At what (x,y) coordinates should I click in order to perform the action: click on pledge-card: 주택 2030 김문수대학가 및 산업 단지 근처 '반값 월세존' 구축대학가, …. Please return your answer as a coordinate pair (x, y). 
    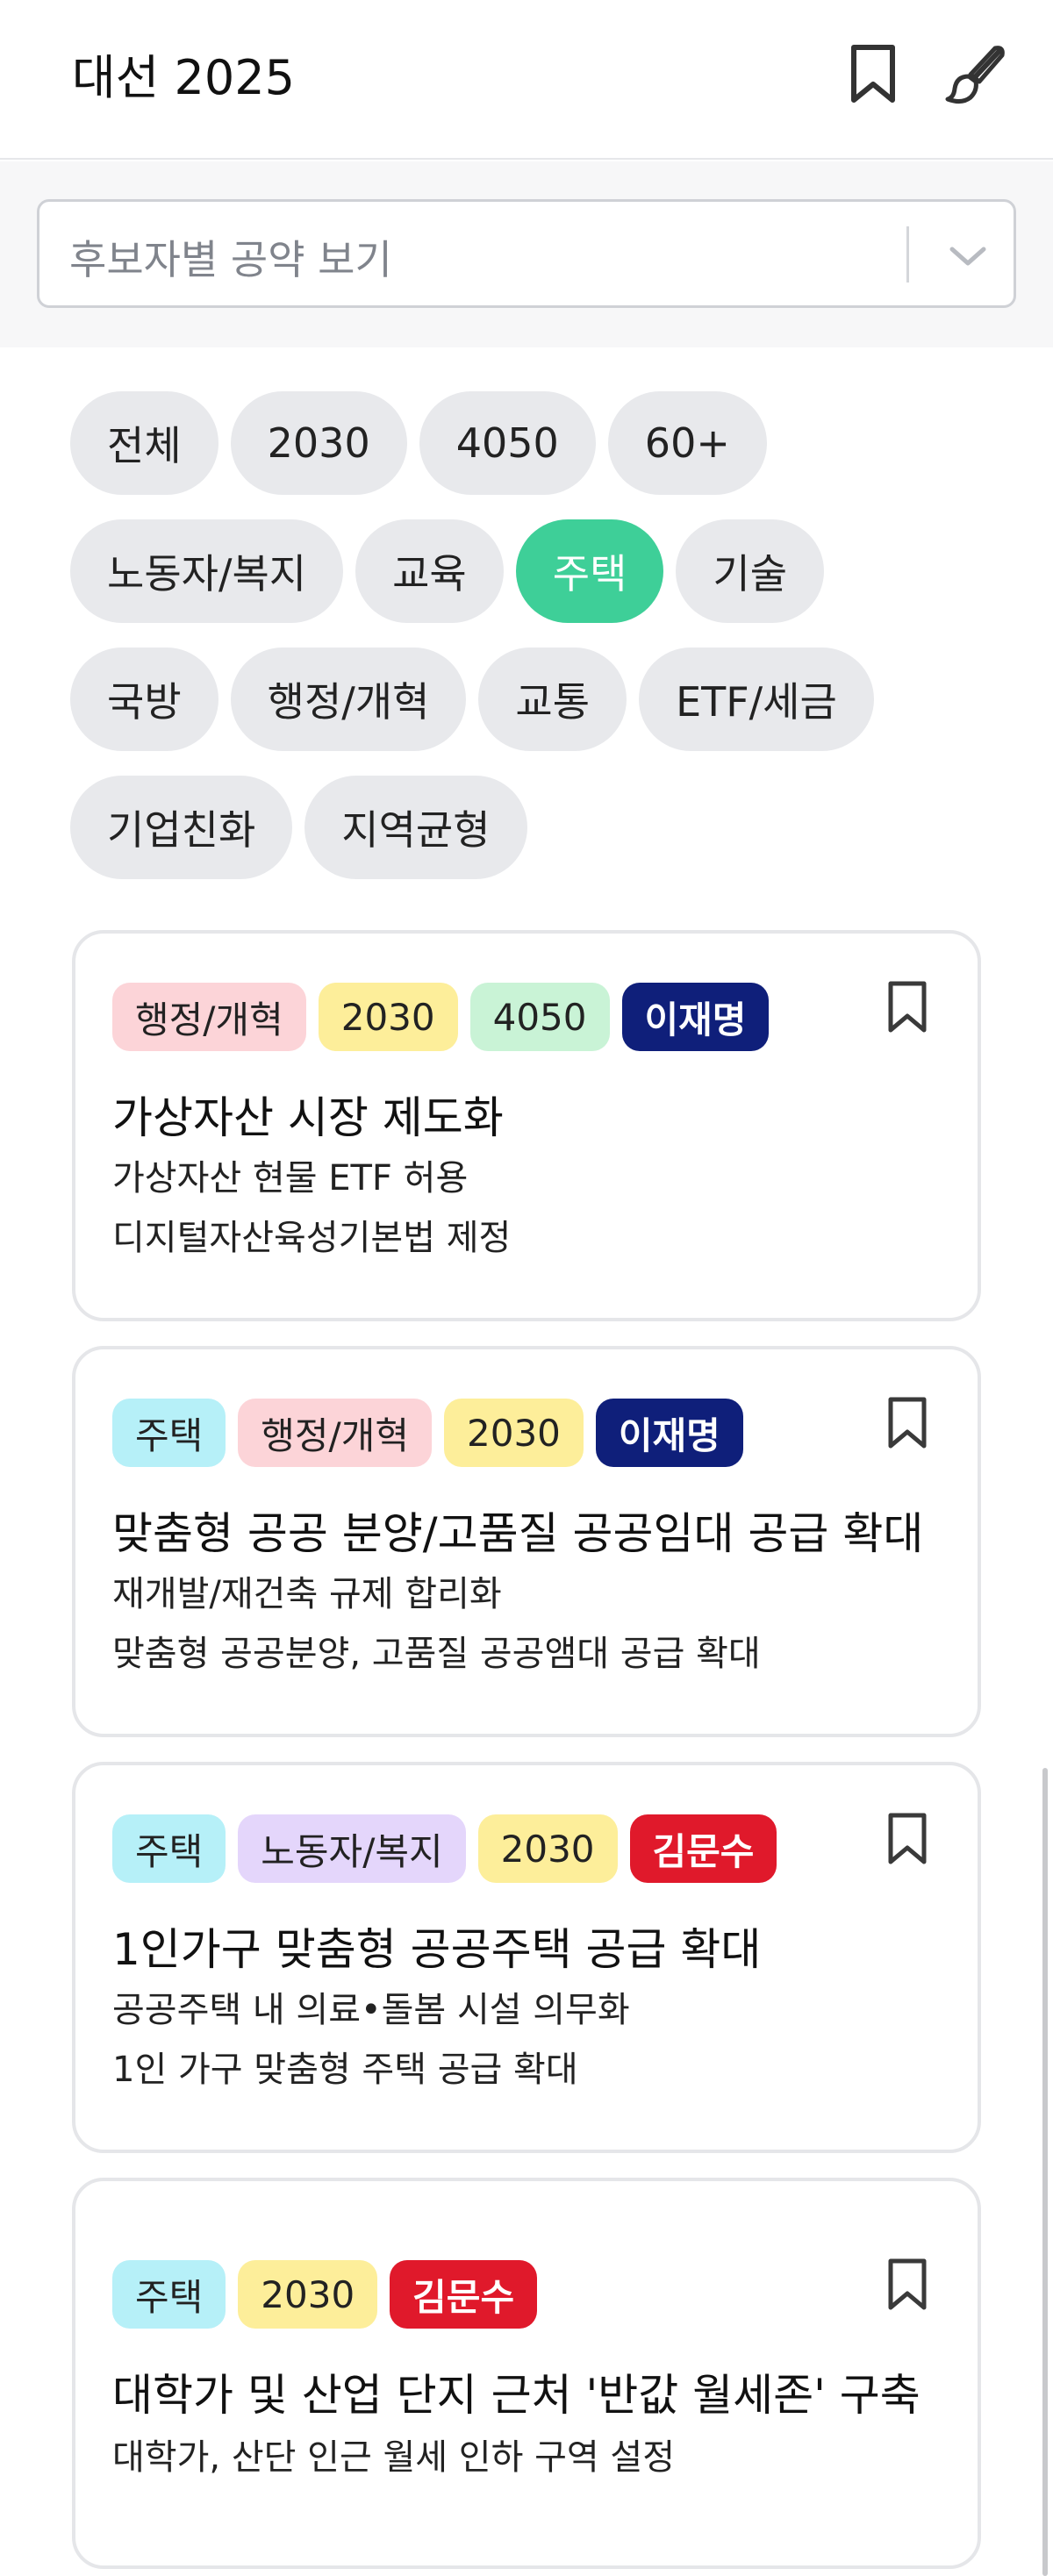
    Looking at the image, I should click on (526, 2373).